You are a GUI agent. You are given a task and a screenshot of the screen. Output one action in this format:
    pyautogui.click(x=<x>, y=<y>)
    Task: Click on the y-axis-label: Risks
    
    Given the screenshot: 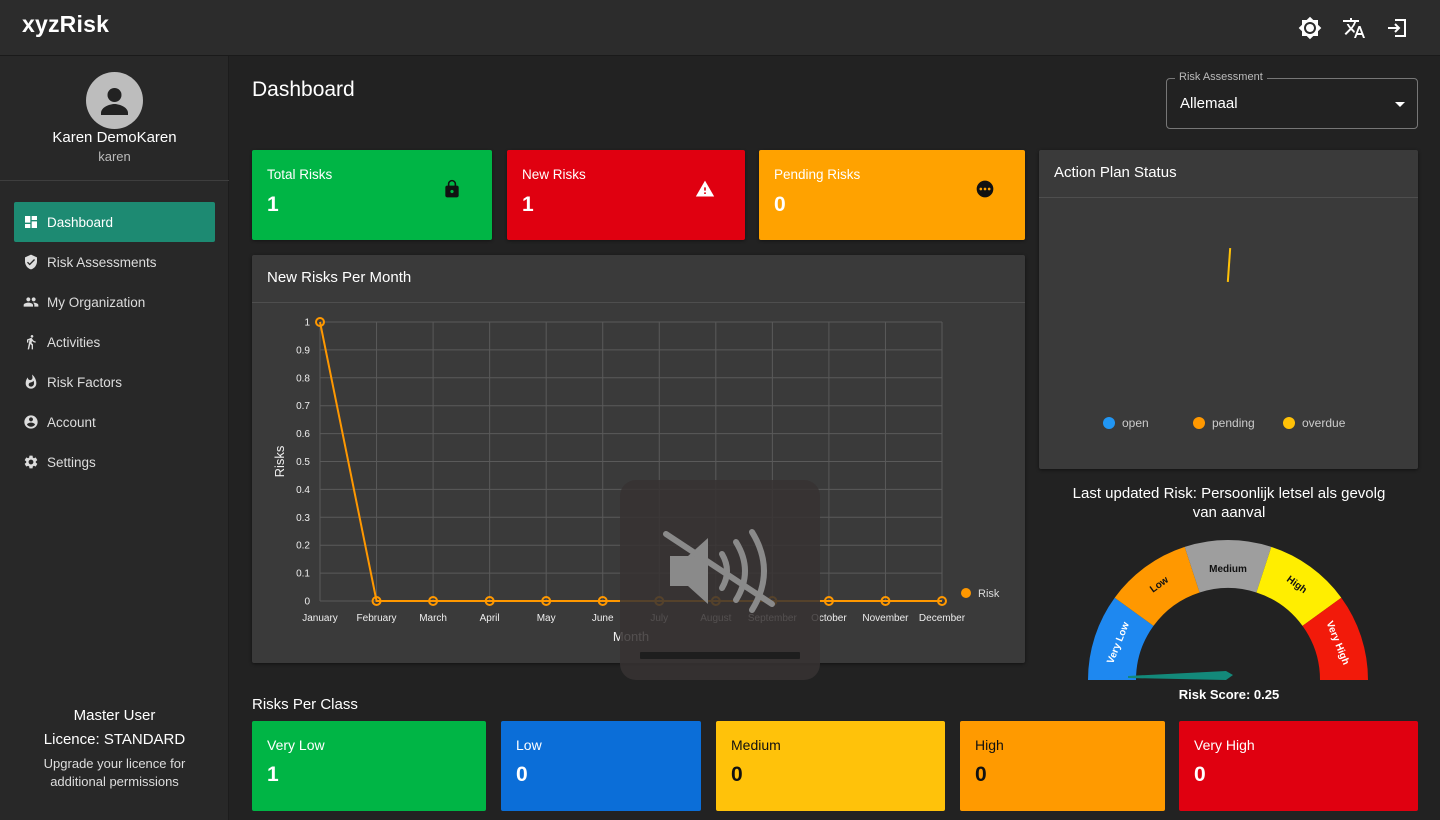 What is the action you would take?
    pyautogui.click(x=279, y=461)
    